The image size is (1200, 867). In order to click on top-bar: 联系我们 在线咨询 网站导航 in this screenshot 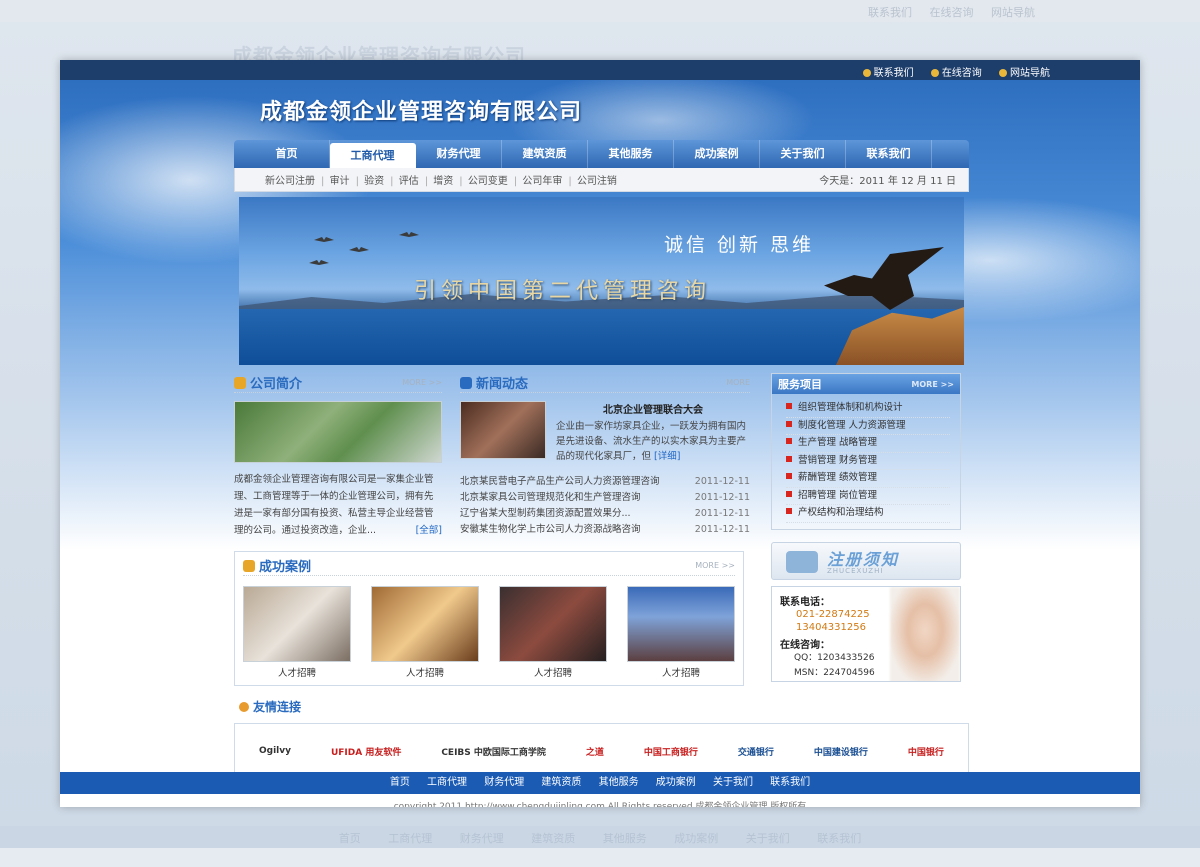, I will do `click(600, 70)`.